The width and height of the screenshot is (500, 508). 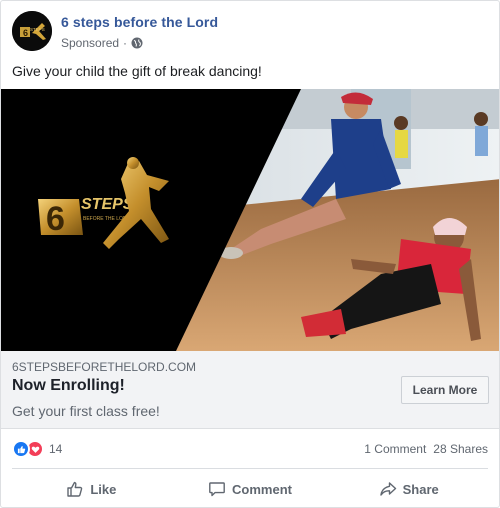 I want to click on like-label: Like, so click(x=103, y=489).